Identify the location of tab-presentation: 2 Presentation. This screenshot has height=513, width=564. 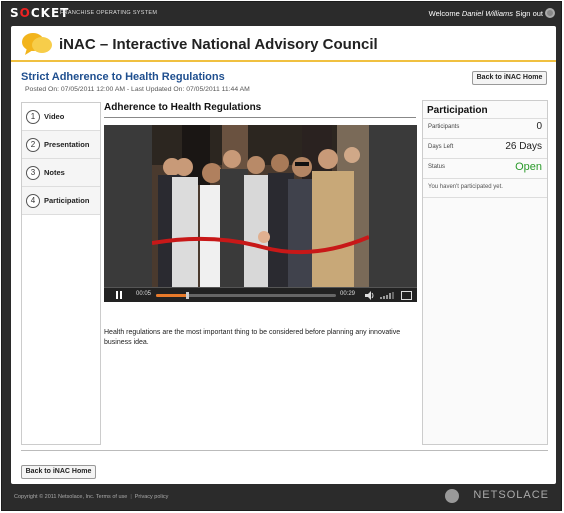
(61, 145).